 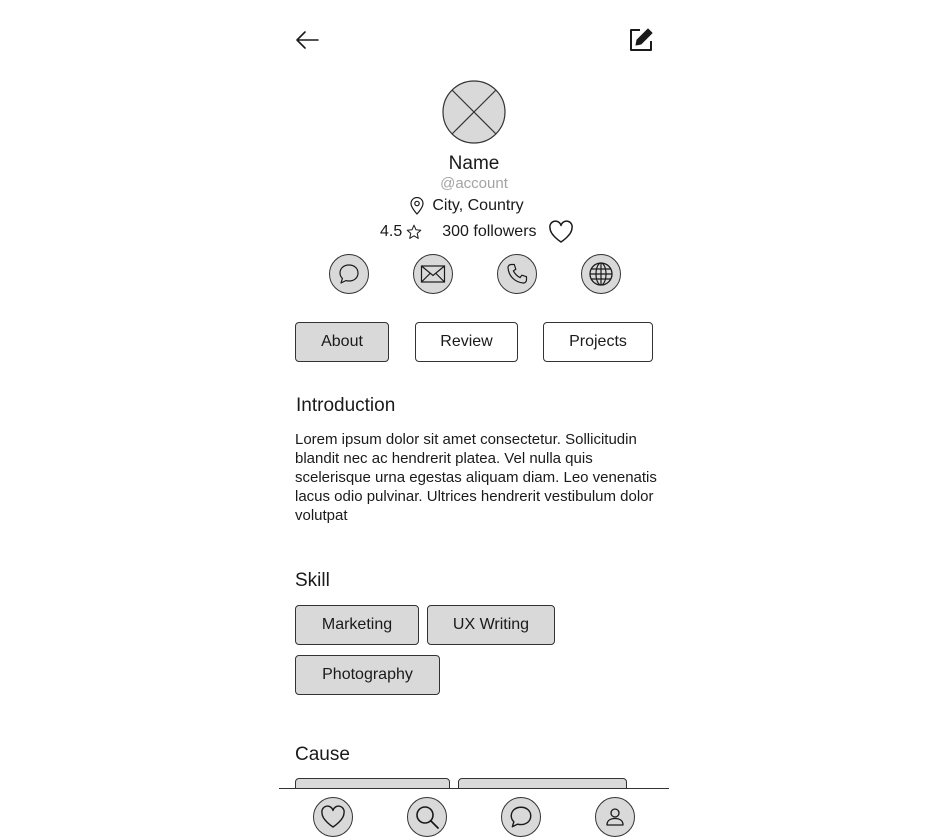 What do you see at coordinates (489, 231) in the screenshot?
I see `followers-count: 300 followers` at bounding box center [489, 231].